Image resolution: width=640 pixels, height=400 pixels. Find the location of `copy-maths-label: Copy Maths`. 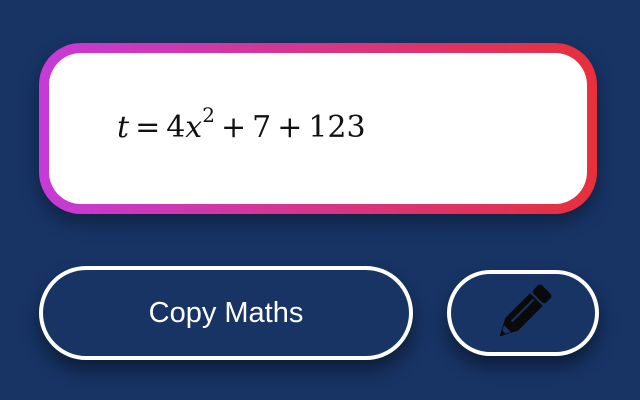

copy-maths-label: Copy Maths is located at coordinates (226, 312).